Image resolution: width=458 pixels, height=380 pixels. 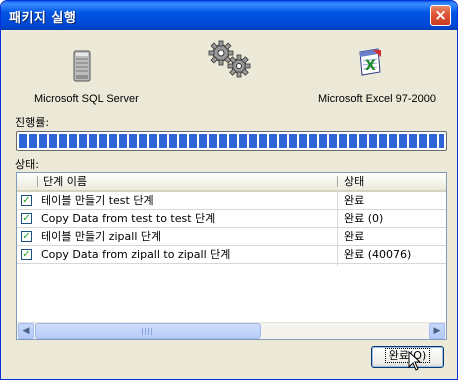 I want to click on scroll-right-button: ▶, so click(x=437, y=331).